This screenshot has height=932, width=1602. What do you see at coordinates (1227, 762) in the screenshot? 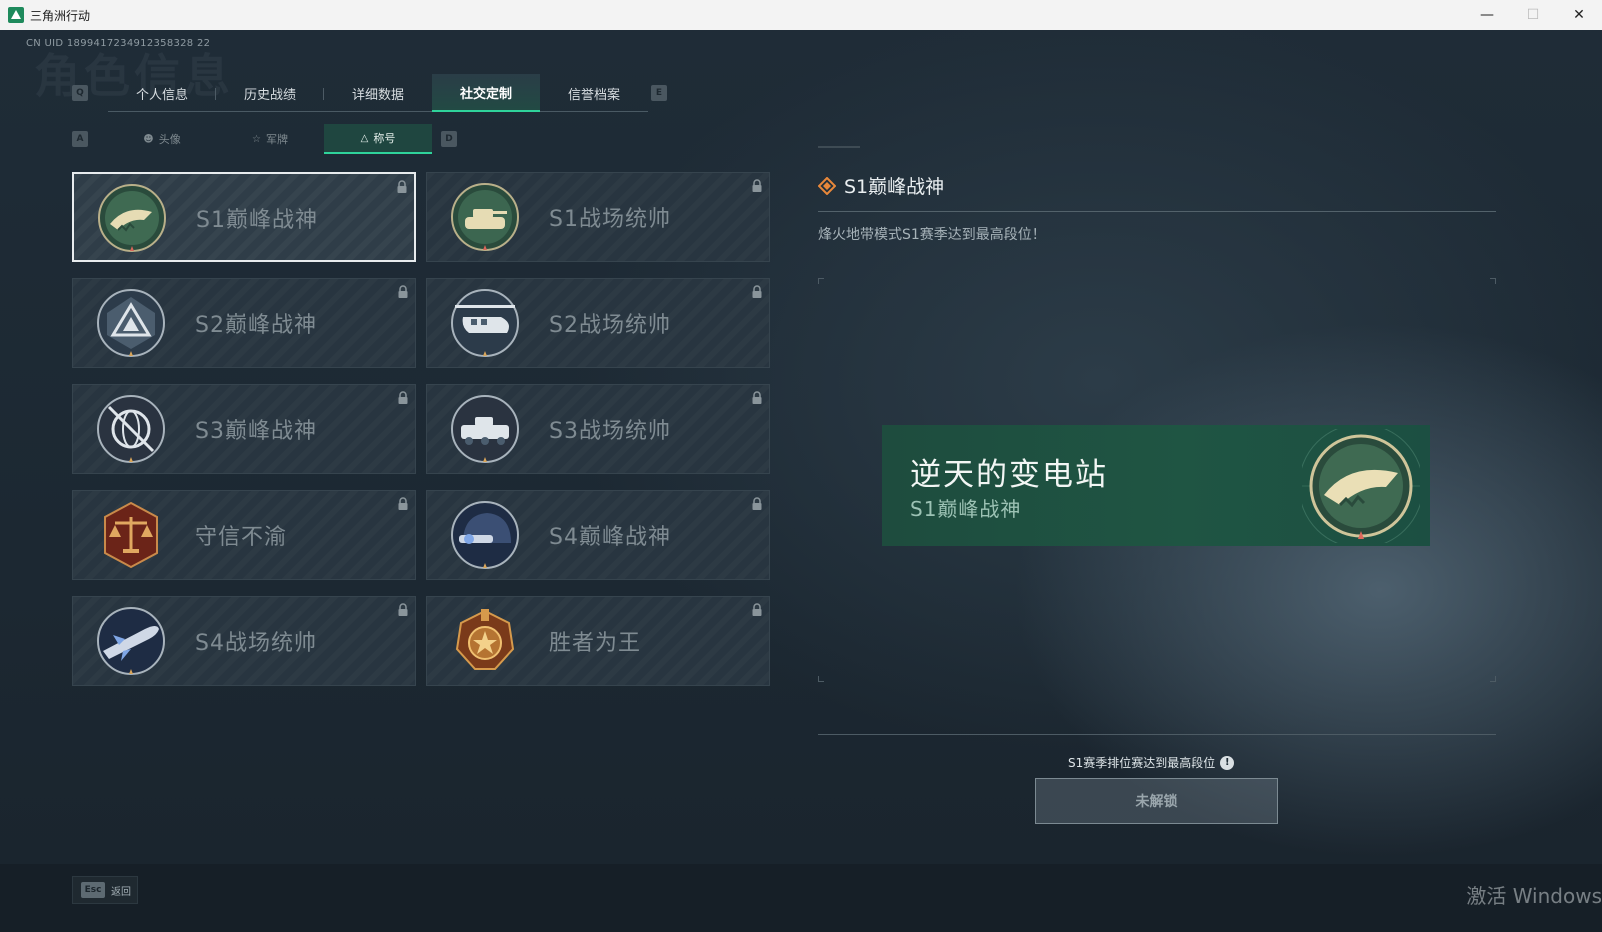
I see `info-icon: !` at bounding box center [1227, 762].